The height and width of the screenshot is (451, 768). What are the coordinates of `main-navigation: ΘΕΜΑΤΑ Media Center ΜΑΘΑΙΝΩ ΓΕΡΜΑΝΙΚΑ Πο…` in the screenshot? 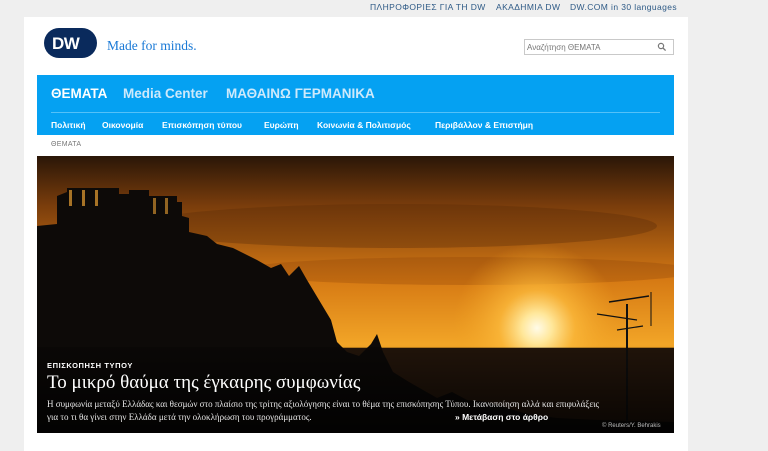 It's located at (355, 105).